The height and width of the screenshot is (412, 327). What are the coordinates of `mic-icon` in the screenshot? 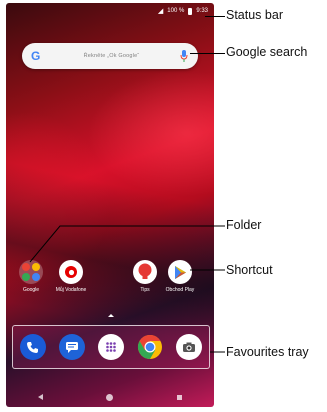 It's located at (184, 56).